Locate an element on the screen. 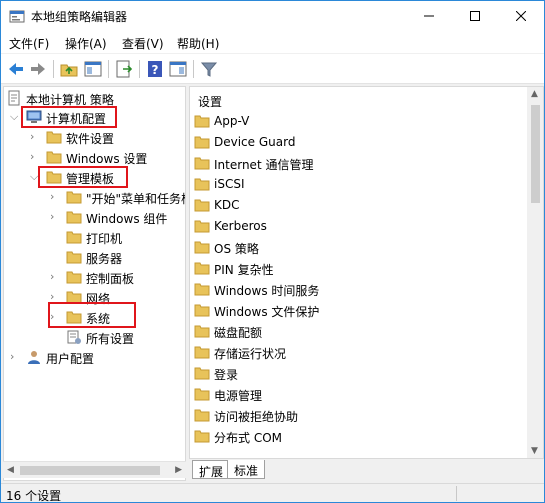 This screenshot has width=545, height=503. menu-bar: 文件(F) 操作(A) 查看(V) 帮助(H) is located at coordinates (272, 42).